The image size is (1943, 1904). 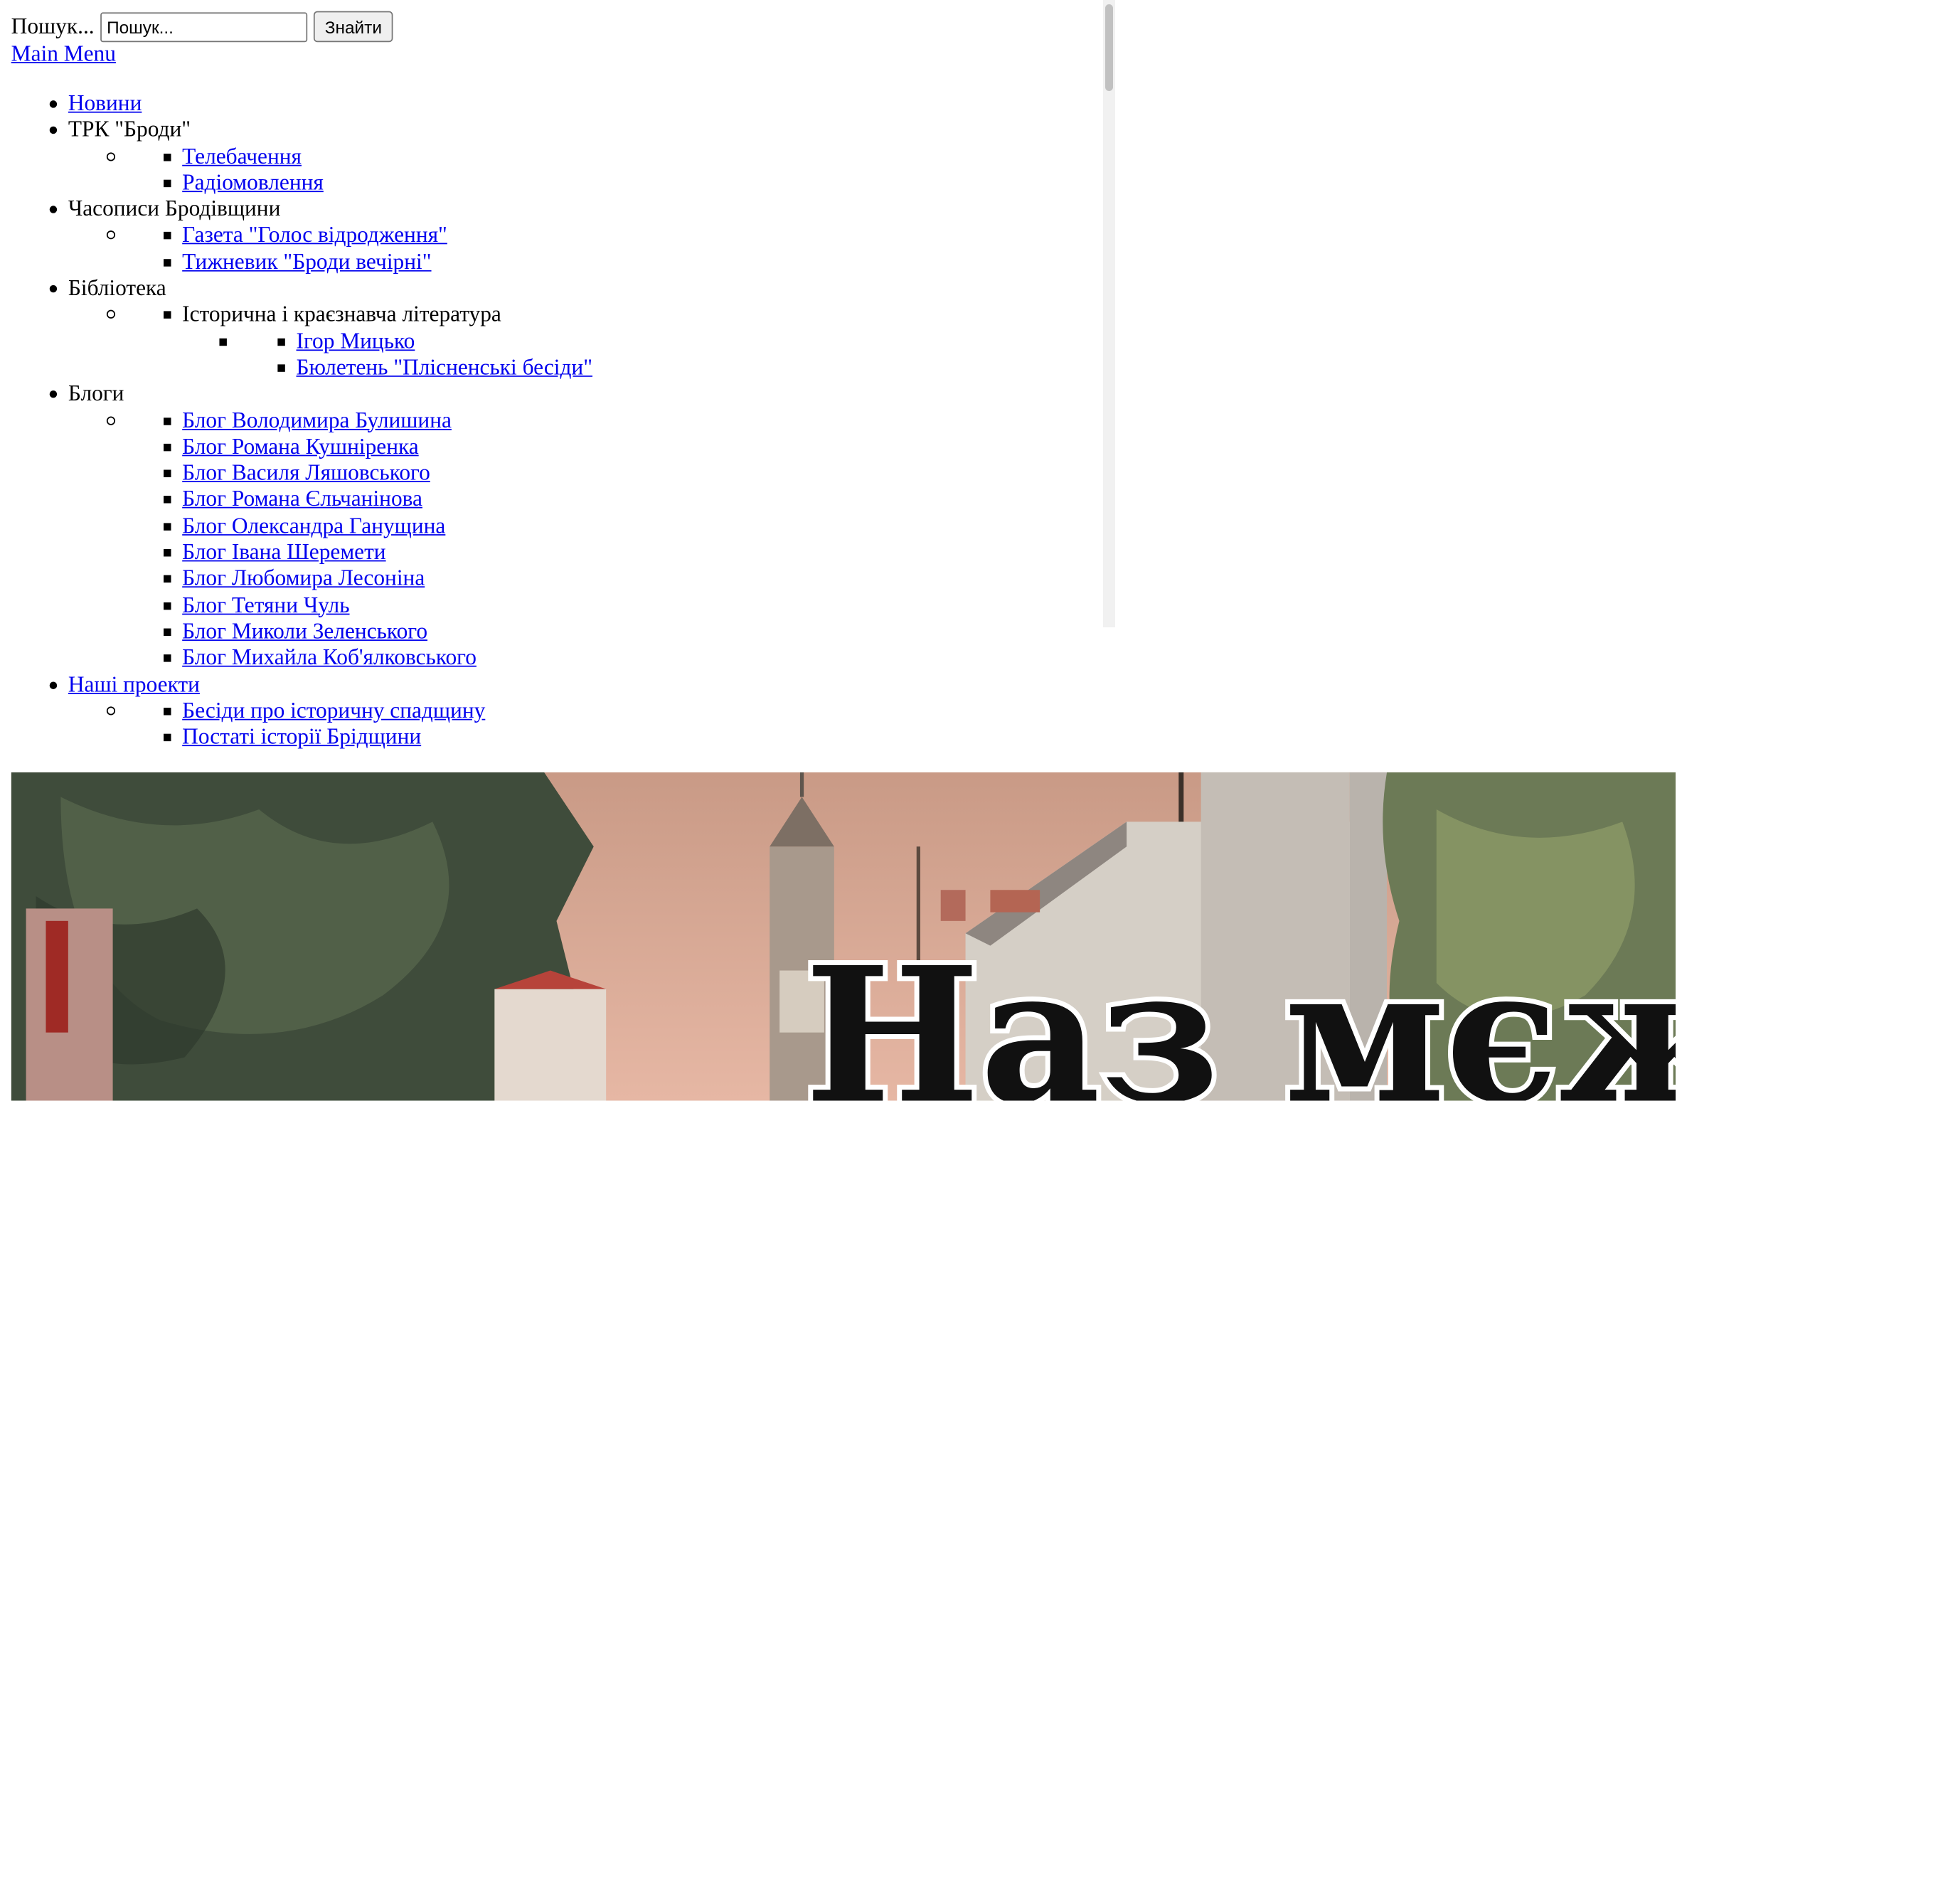 What do you see at coordinates (378, 156) in the screenshot?
I see `submenu-item: Телебачення` at bounding box center [378, 156].